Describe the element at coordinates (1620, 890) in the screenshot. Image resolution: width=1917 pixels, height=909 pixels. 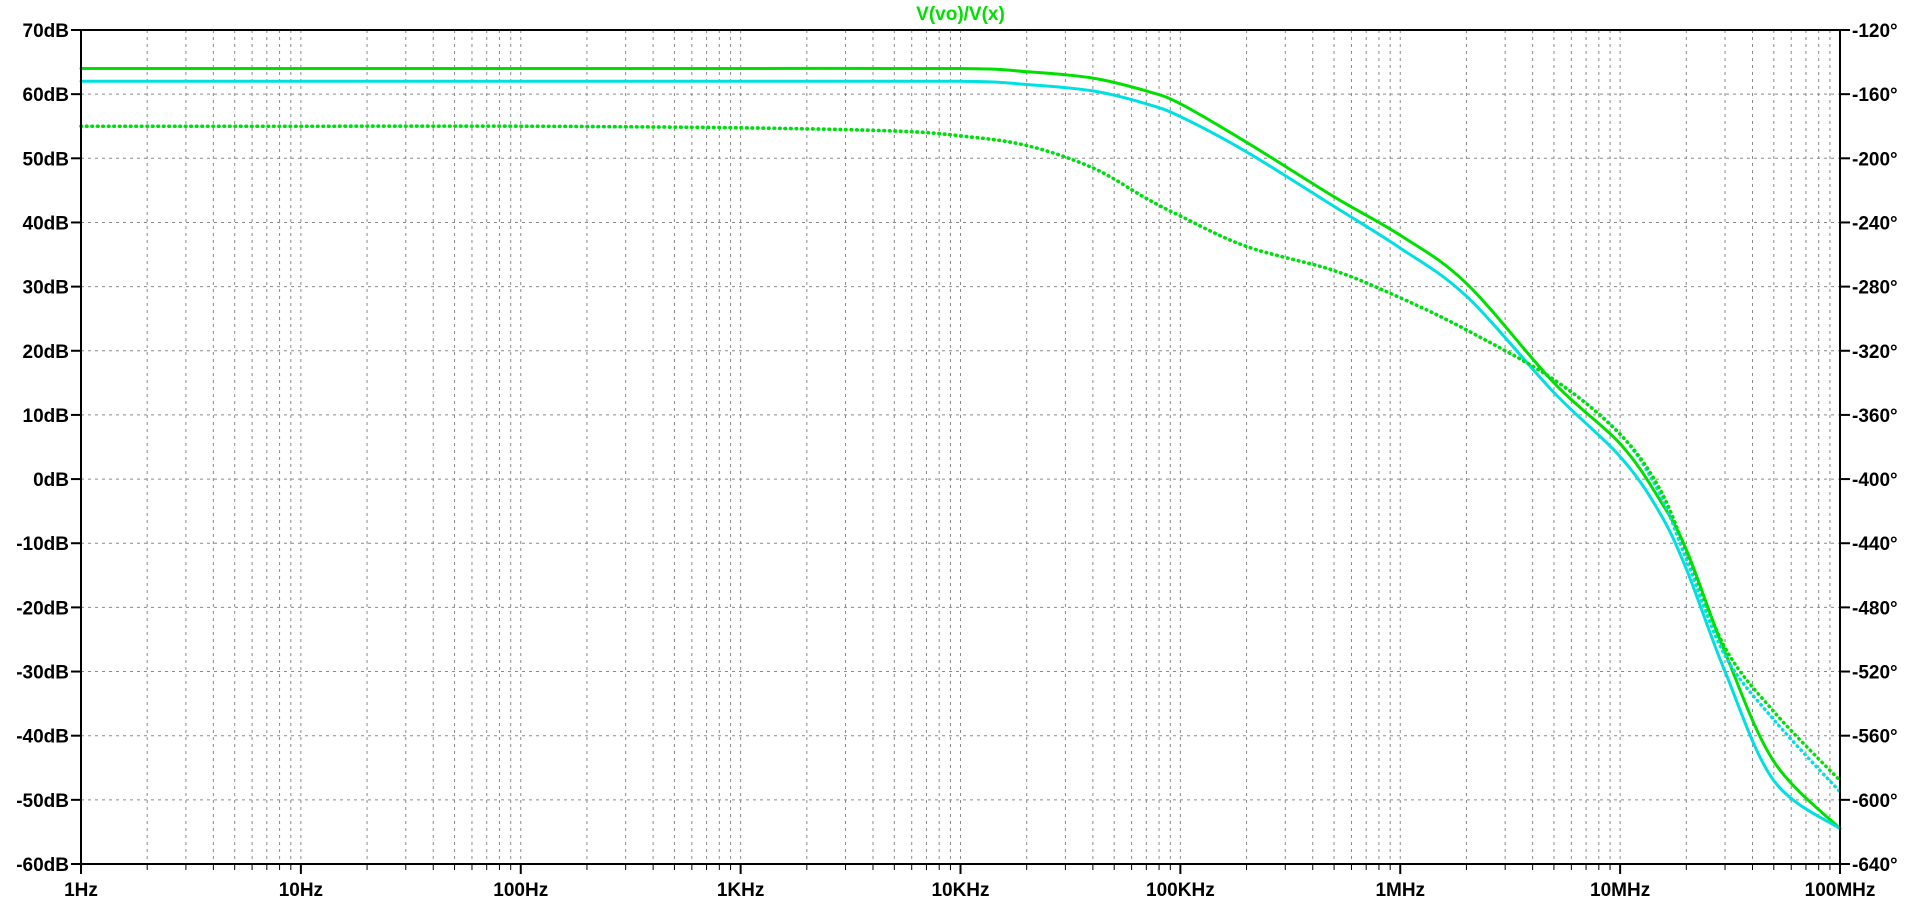
I see `x-tick-label: 10MHz` at that location.